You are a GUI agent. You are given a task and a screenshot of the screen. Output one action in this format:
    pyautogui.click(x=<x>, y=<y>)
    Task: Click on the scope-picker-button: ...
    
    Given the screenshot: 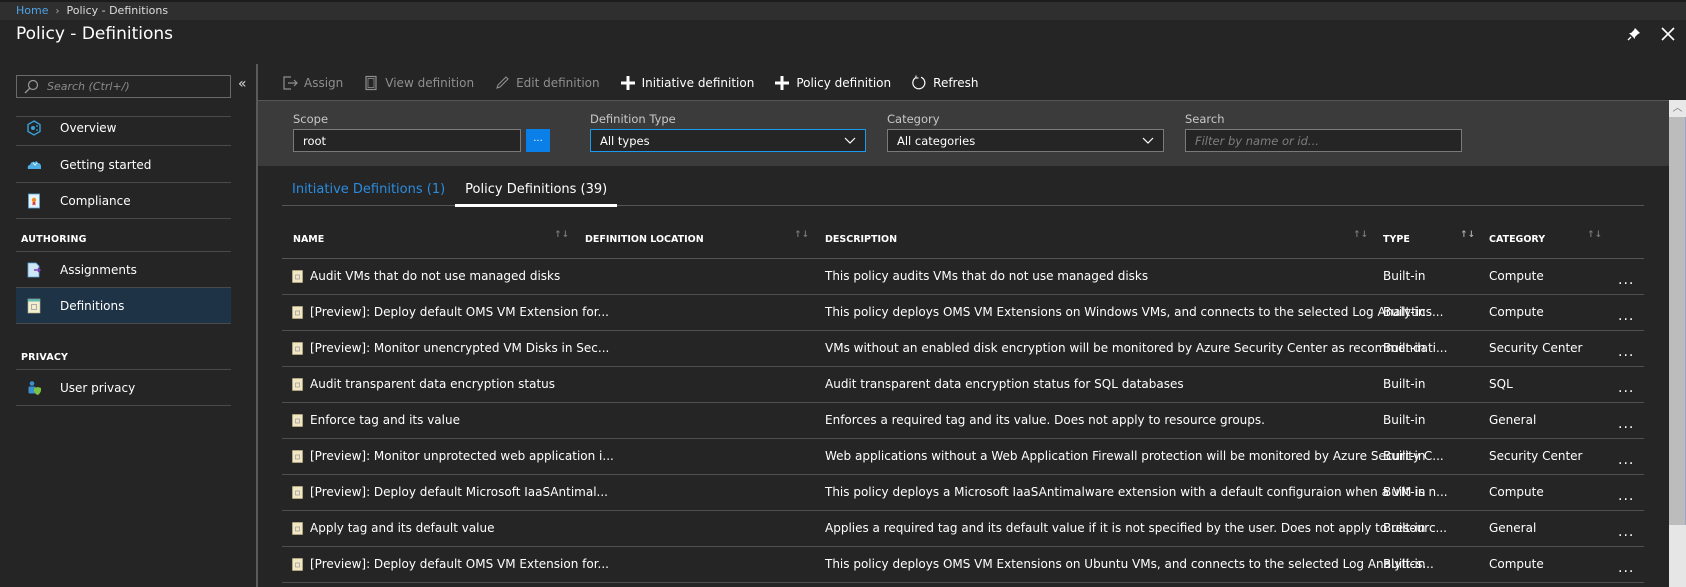 What is the action you would take?
    pyautogui.click(x=538, y=140)
    